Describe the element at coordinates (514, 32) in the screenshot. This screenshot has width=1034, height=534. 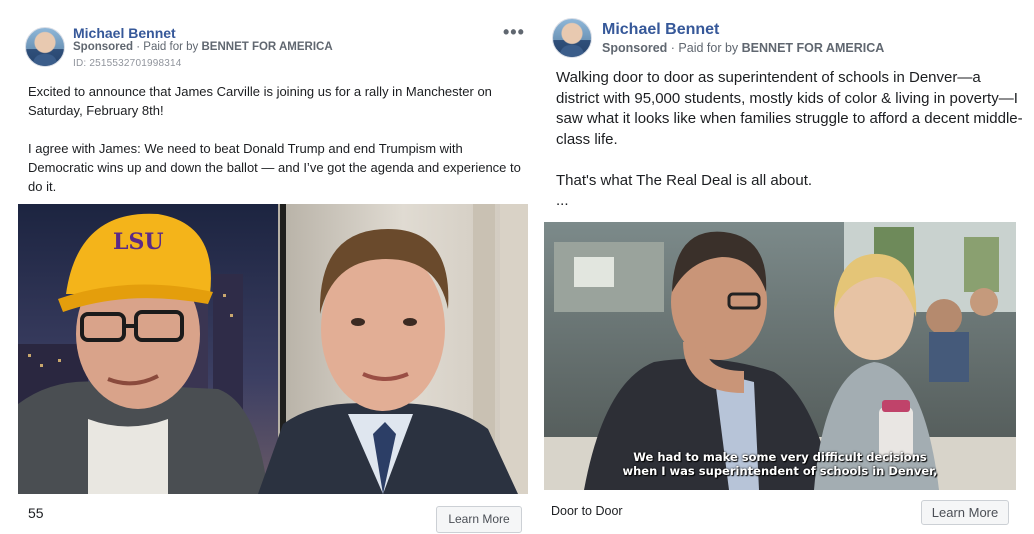
I see `more-options-icon: •••` at that location.